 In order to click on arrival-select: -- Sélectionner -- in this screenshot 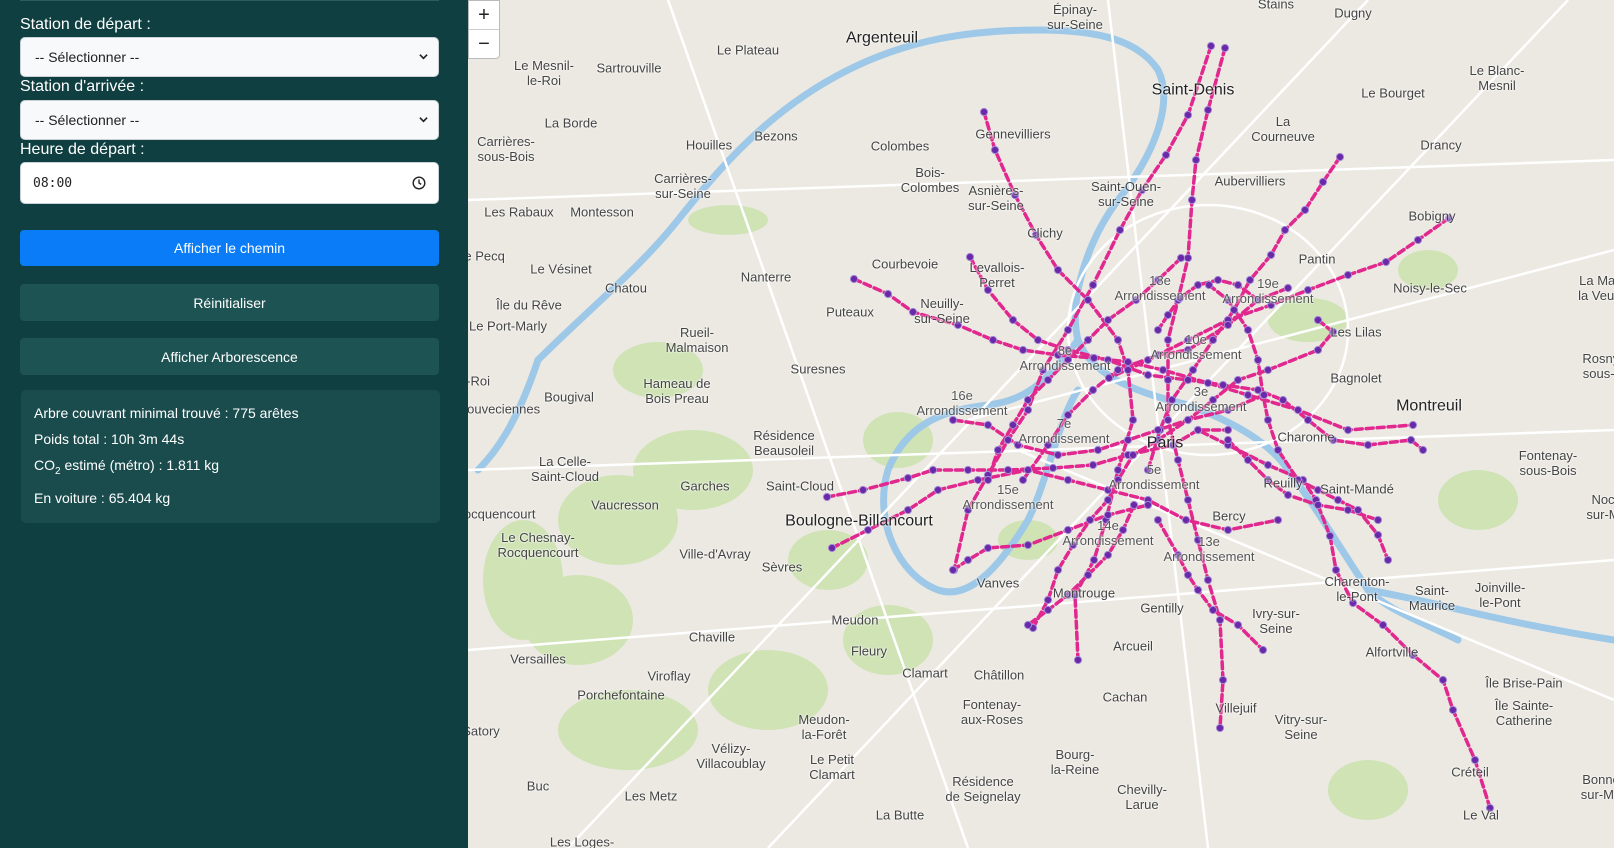, I will do `click(229, 120)`.